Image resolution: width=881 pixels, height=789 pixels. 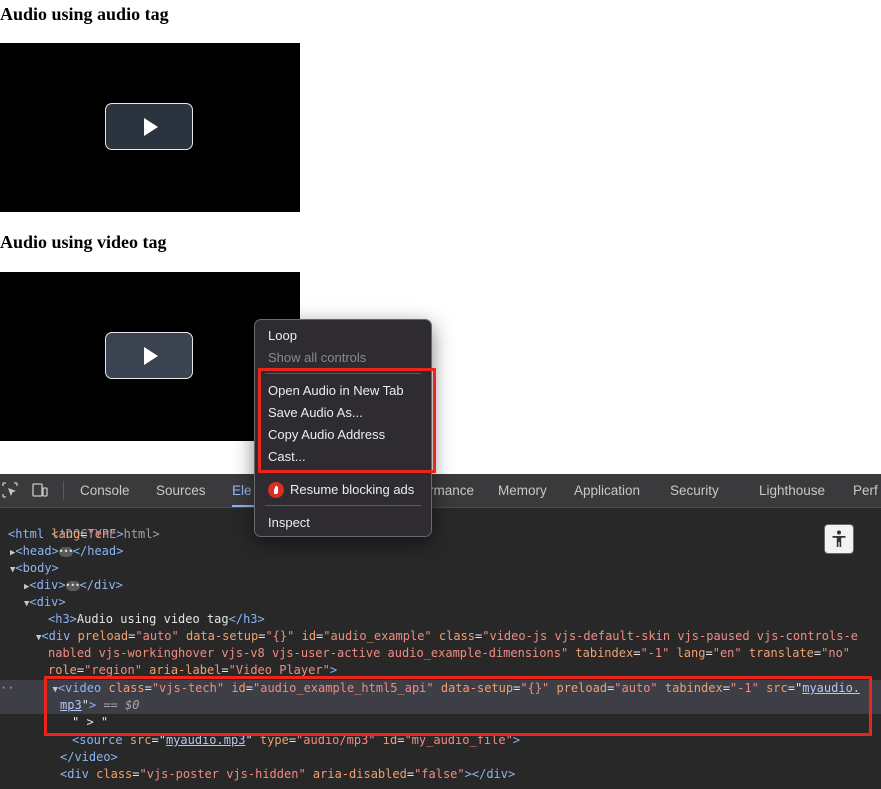 I want to click on video-element-highlight-box, so click(x=458, y=706).